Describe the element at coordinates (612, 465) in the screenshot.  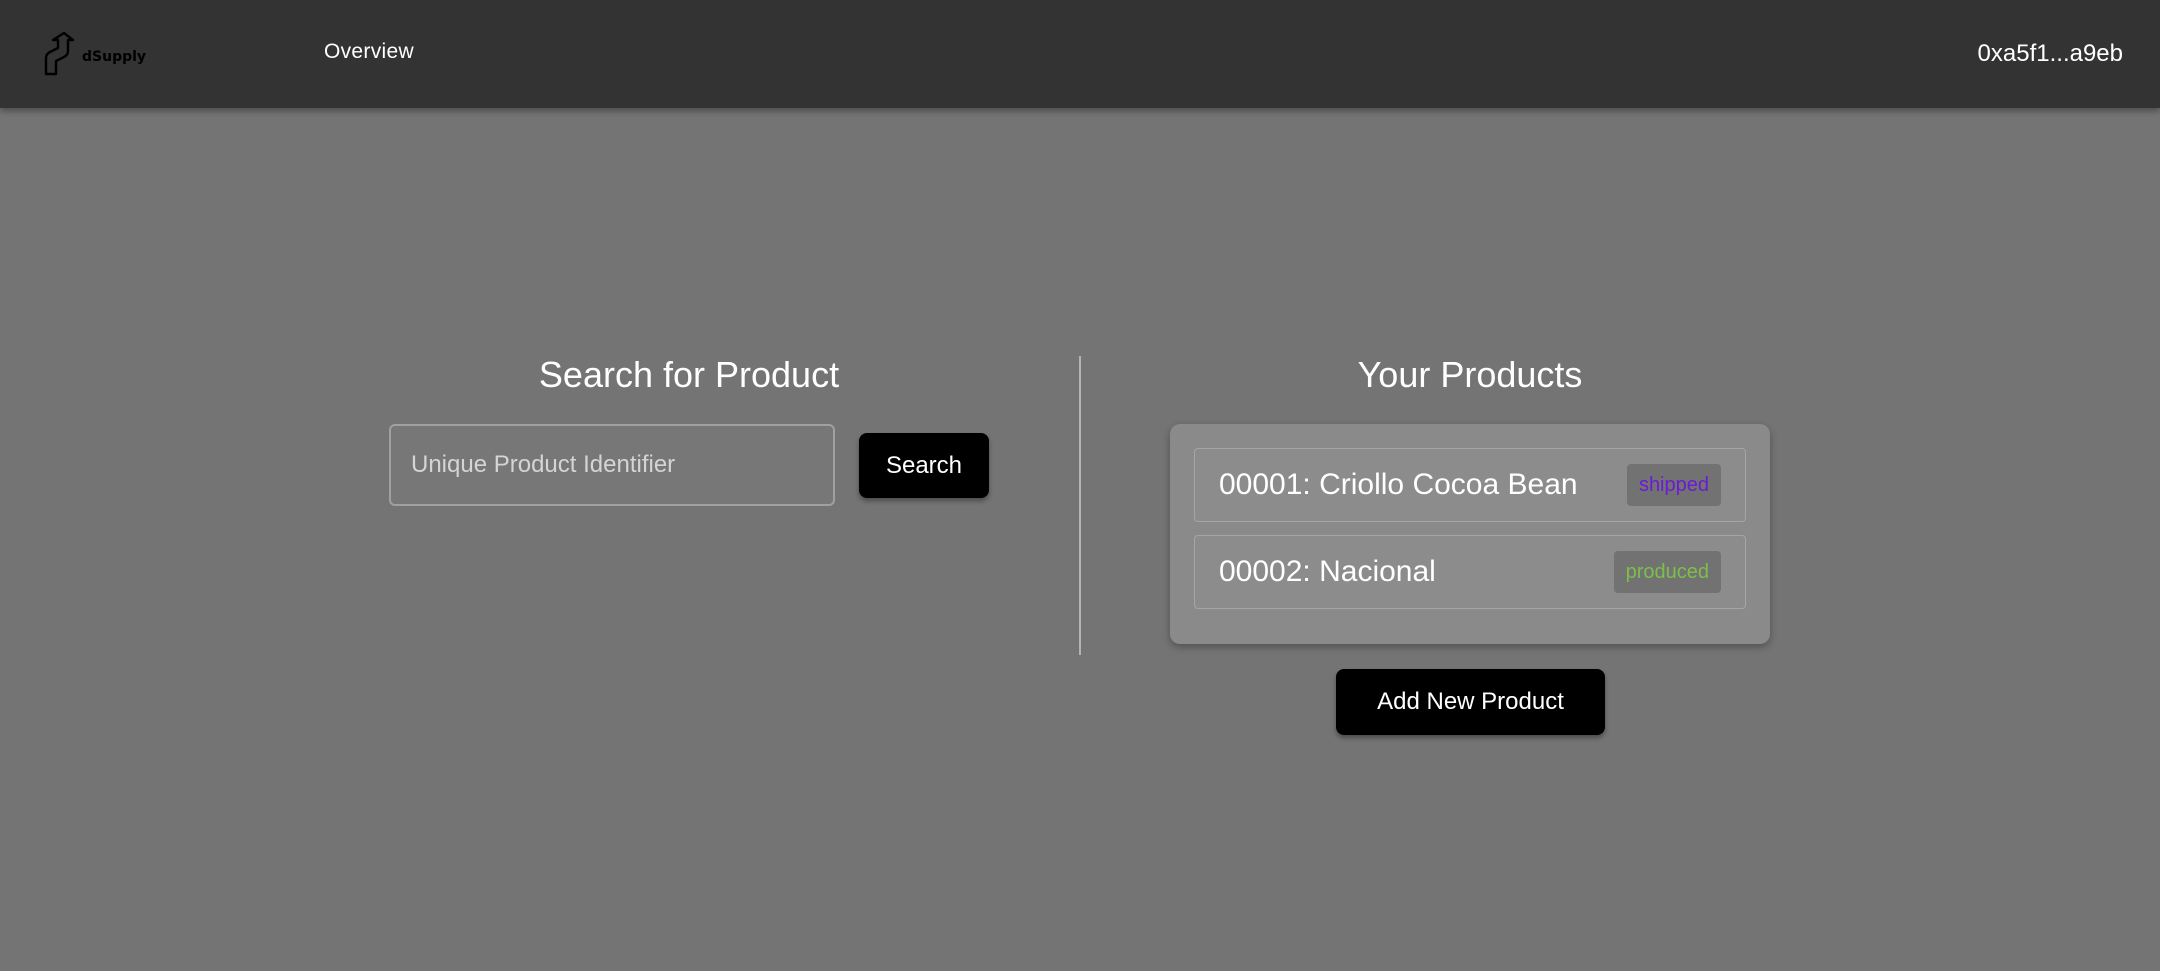
I see `product-identifier-search-input` at that location.